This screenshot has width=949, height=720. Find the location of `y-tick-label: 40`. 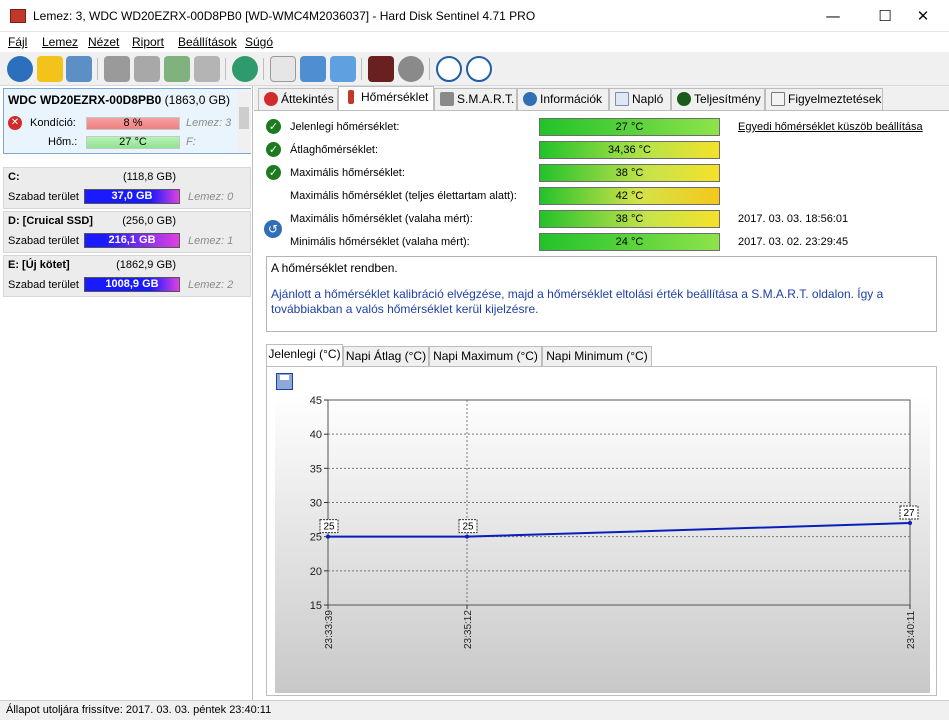

y-tick-label: 40 is located at coordinates (316, 435).